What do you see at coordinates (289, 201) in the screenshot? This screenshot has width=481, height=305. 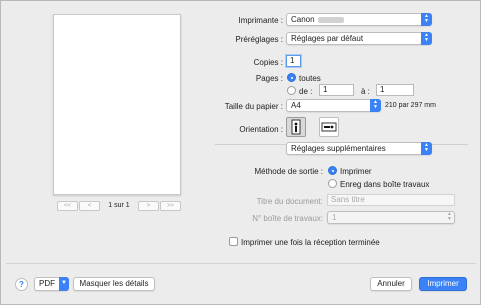 I see `document-title-label: Titre du document:` at bounding box center [289, 201].